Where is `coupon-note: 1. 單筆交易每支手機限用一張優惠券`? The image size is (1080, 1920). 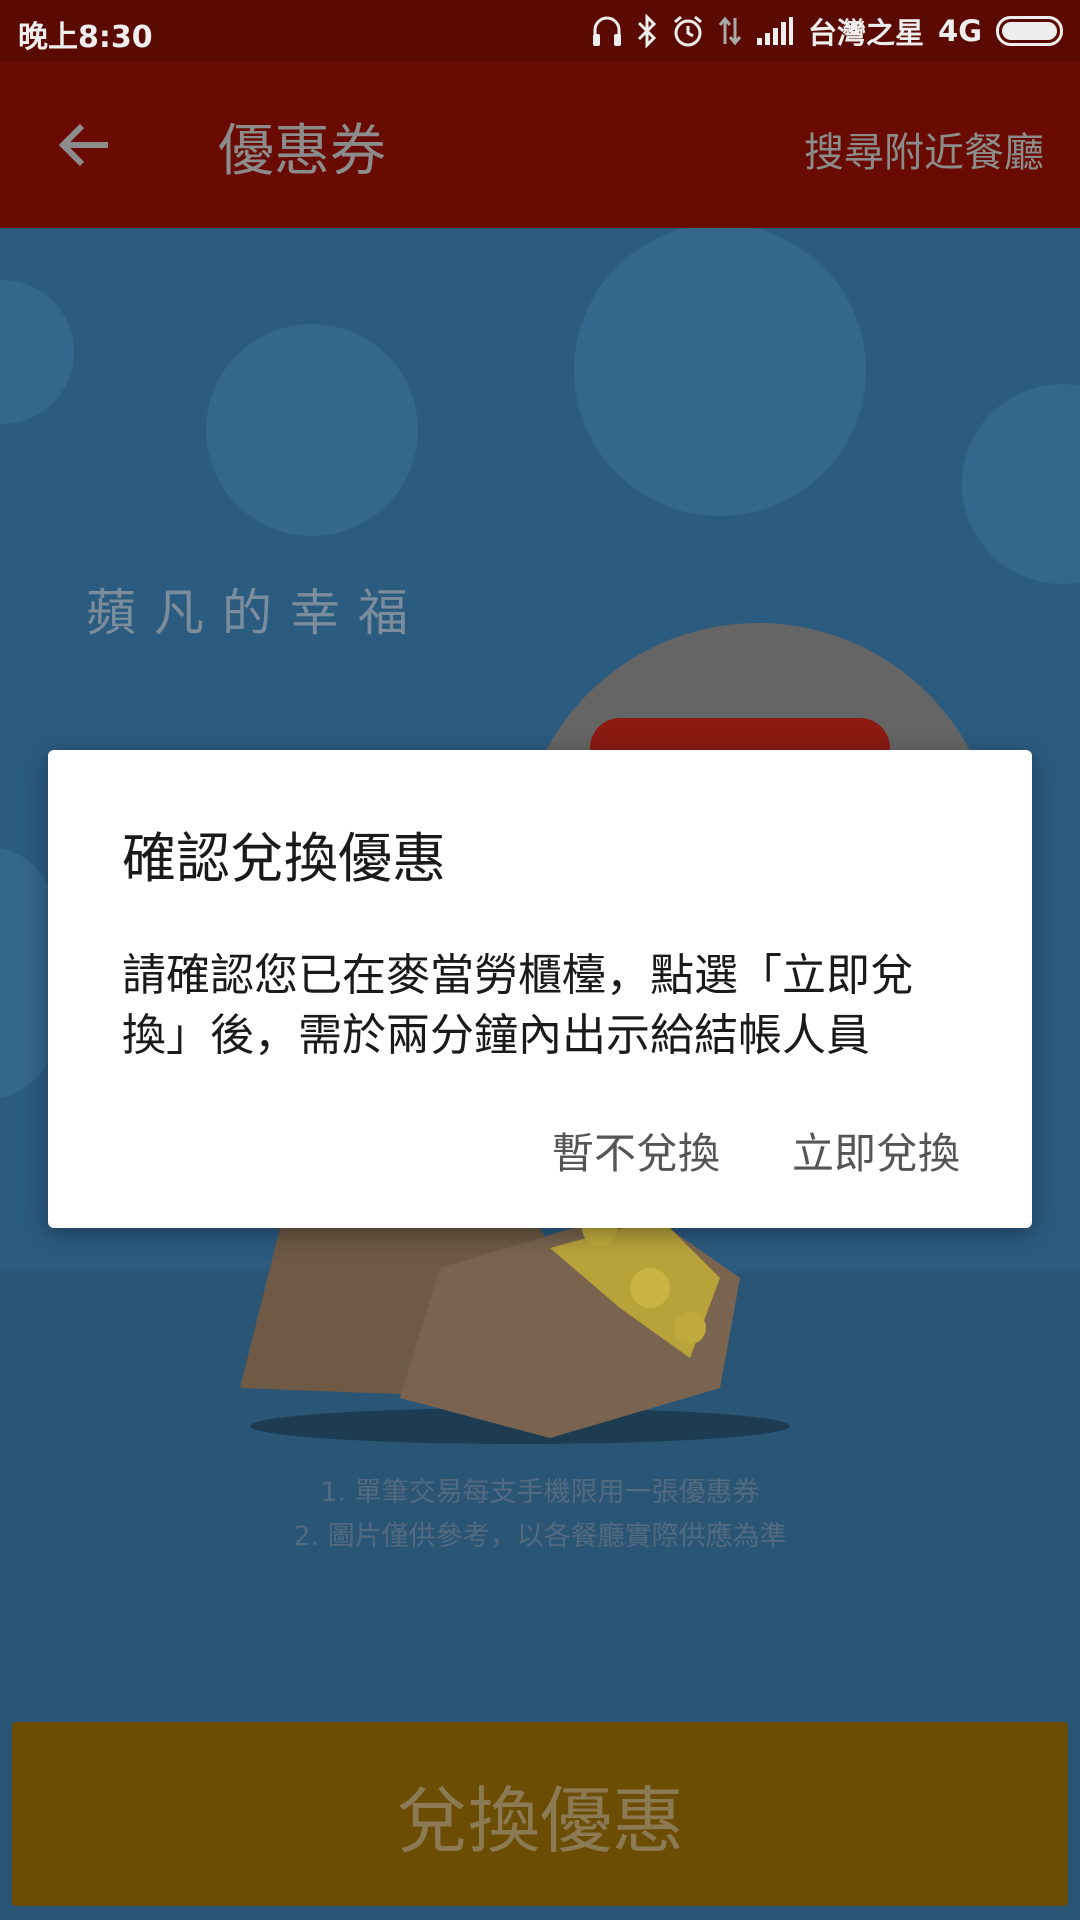
coupon-note: 1. 單筆交易每支手機限用一張優惠券 is located at coordinates (540, 1492).